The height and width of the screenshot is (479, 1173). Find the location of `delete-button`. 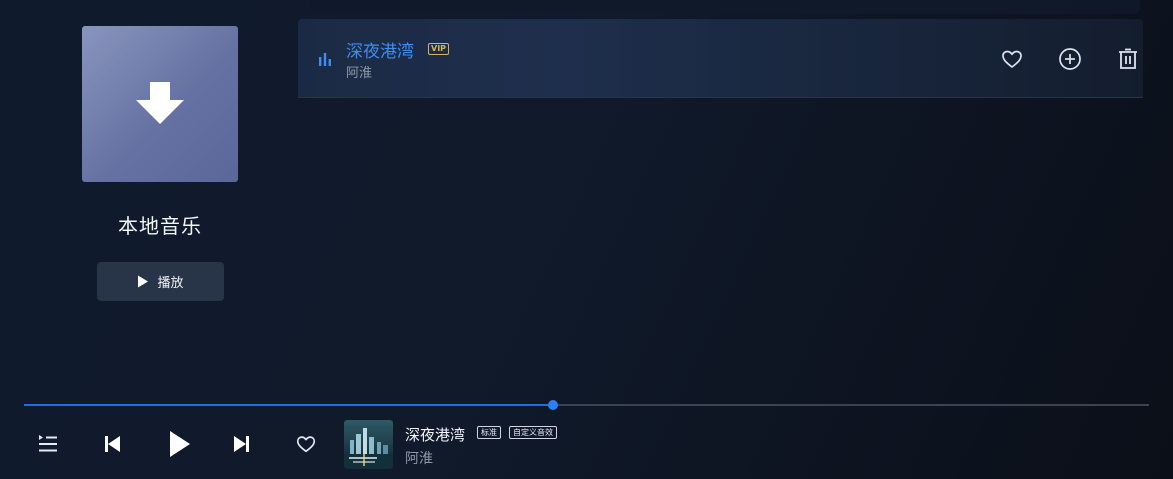

delete-button is located at coordinates (1128, 59).